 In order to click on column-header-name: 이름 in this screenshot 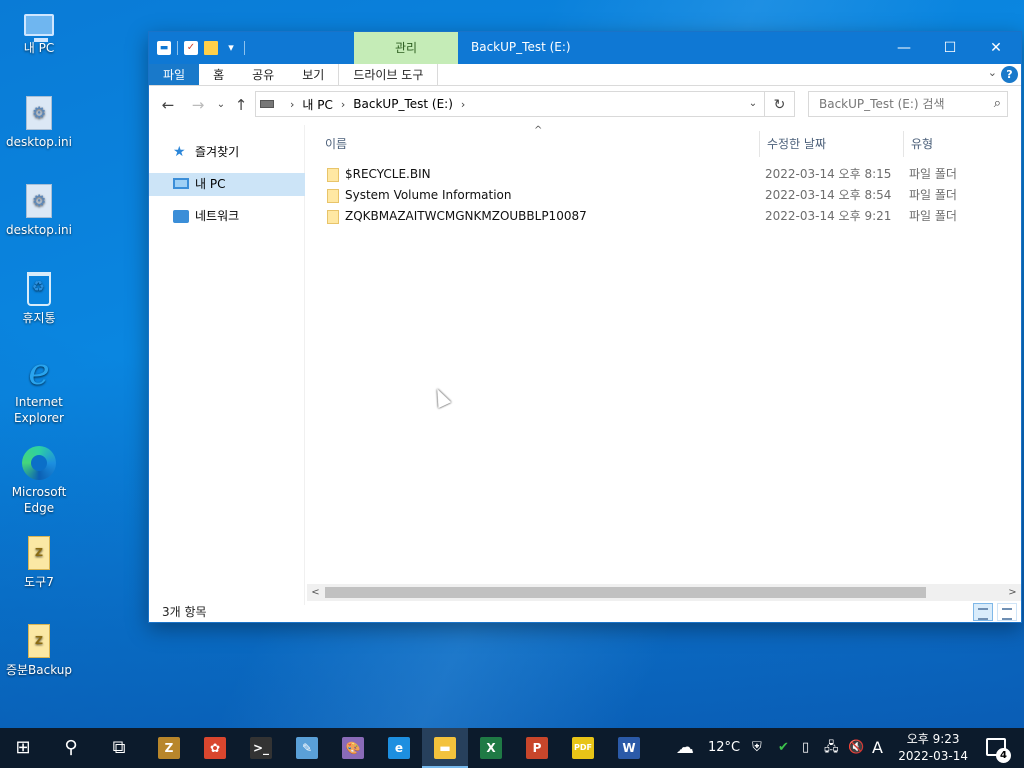, I will do `click(533, 144)`.